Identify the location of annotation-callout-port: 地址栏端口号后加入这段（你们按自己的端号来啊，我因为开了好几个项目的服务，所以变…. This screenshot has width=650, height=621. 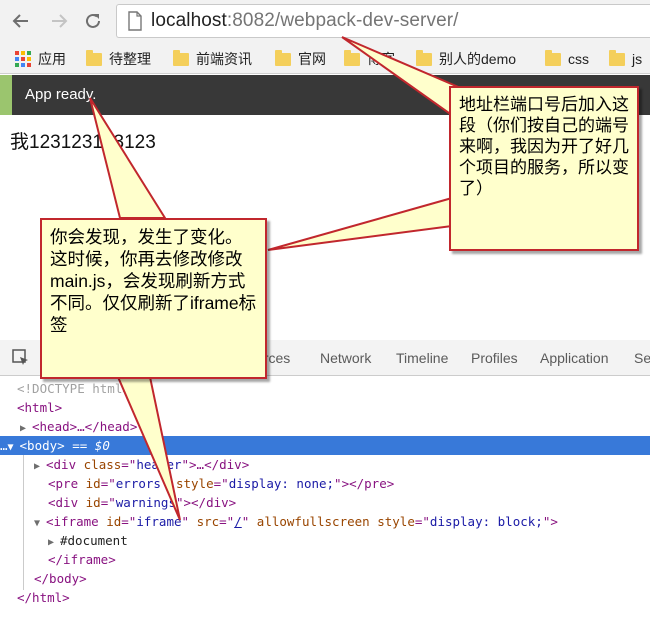
(544, 168).